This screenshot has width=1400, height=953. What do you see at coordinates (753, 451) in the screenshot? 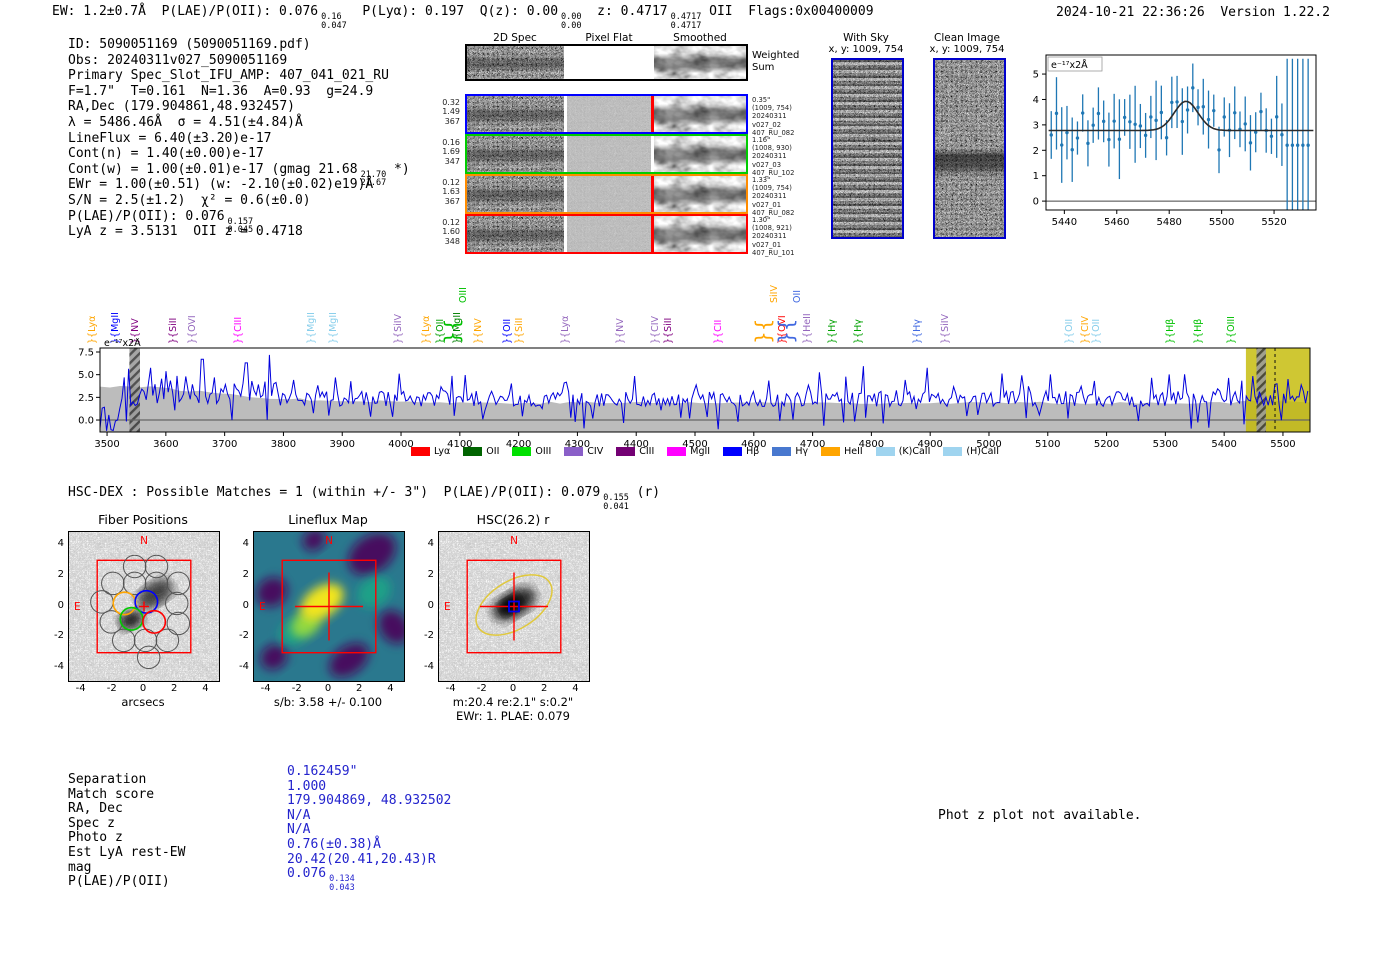
I see `legend-label: Hβ` at bounding box center [753, 451].